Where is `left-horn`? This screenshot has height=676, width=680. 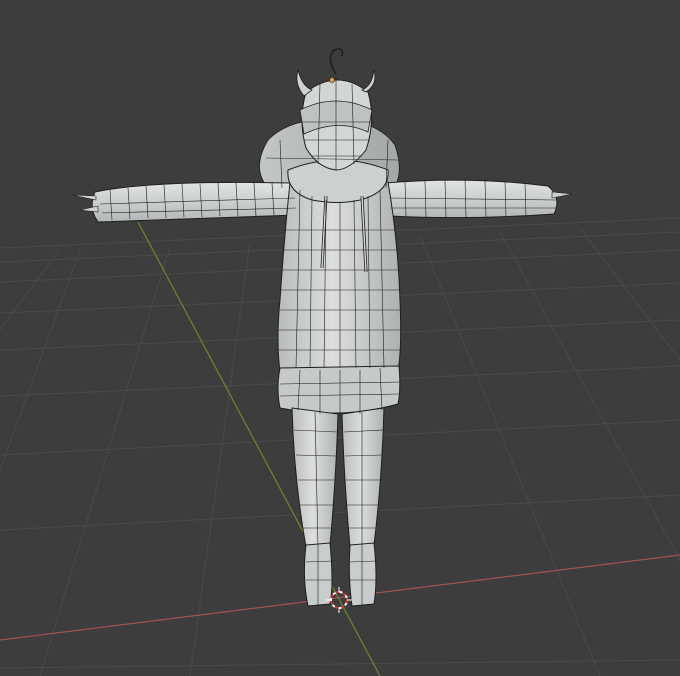 left-horn is located at coordinates (304, 82).